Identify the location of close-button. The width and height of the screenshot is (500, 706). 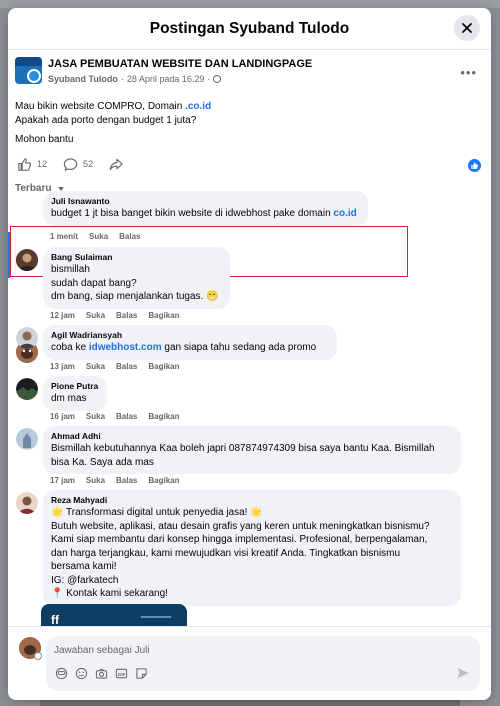
(467, 28).